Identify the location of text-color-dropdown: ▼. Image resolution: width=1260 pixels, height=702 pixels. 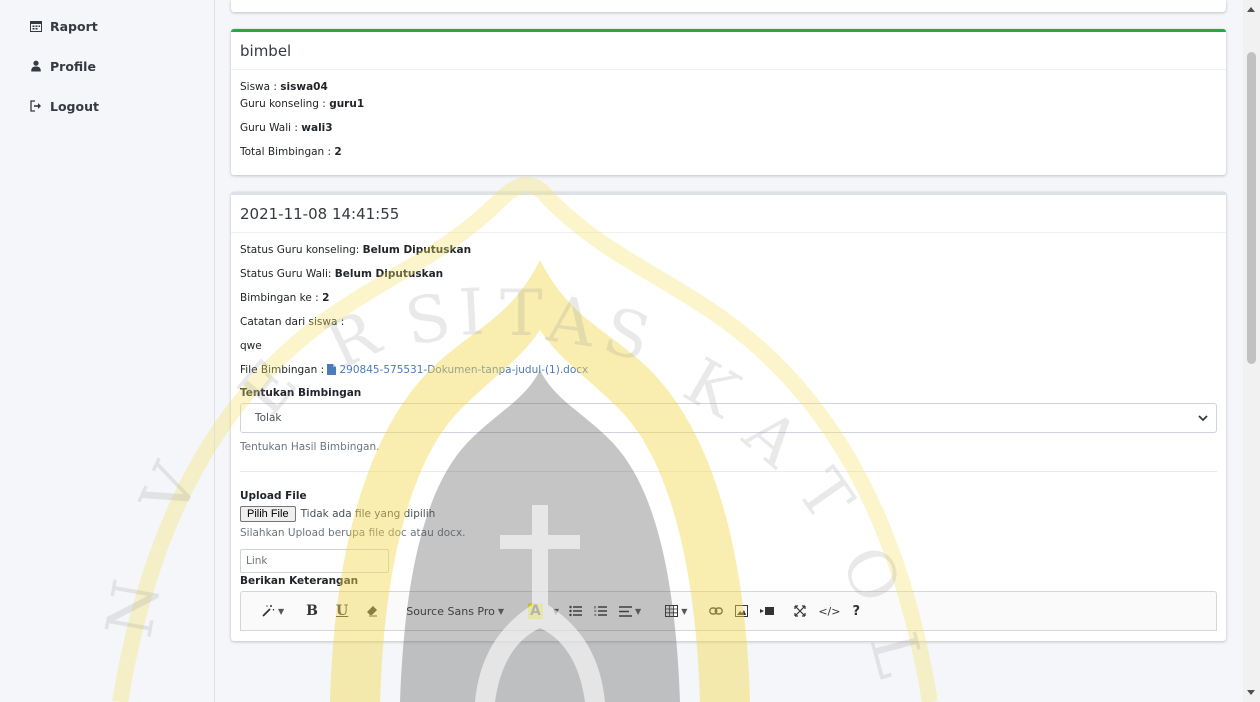
(556, 611).